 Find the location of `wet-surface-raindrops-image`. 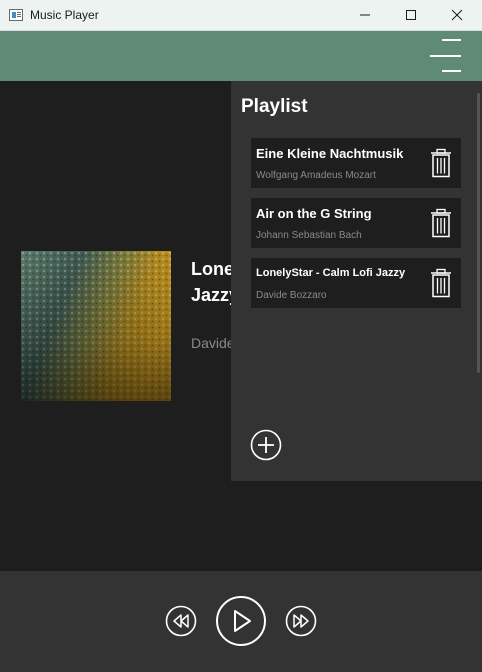

wet-surface-raindrops-image is located at coordinates (96, 326).